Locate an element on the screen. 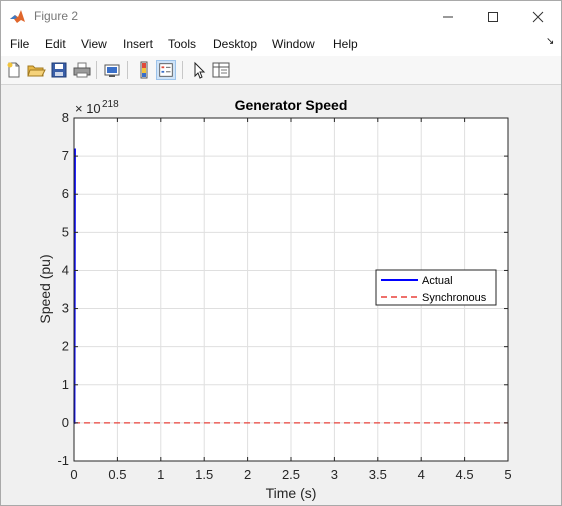  x-tick-label: 4 is located at coordinates (421, 474).